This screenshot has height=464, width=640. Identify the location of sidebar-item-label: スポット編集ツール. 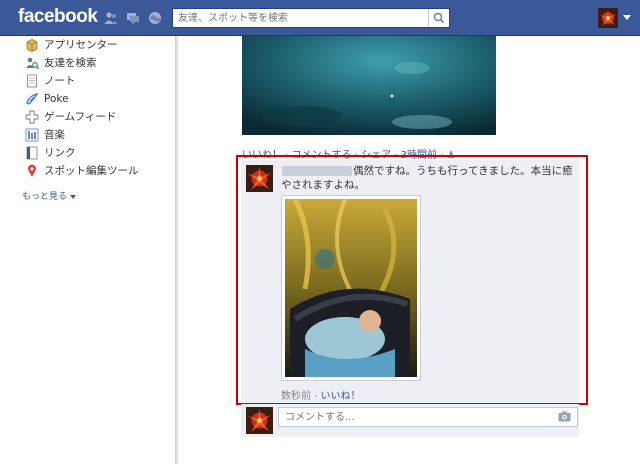
(91, 171).